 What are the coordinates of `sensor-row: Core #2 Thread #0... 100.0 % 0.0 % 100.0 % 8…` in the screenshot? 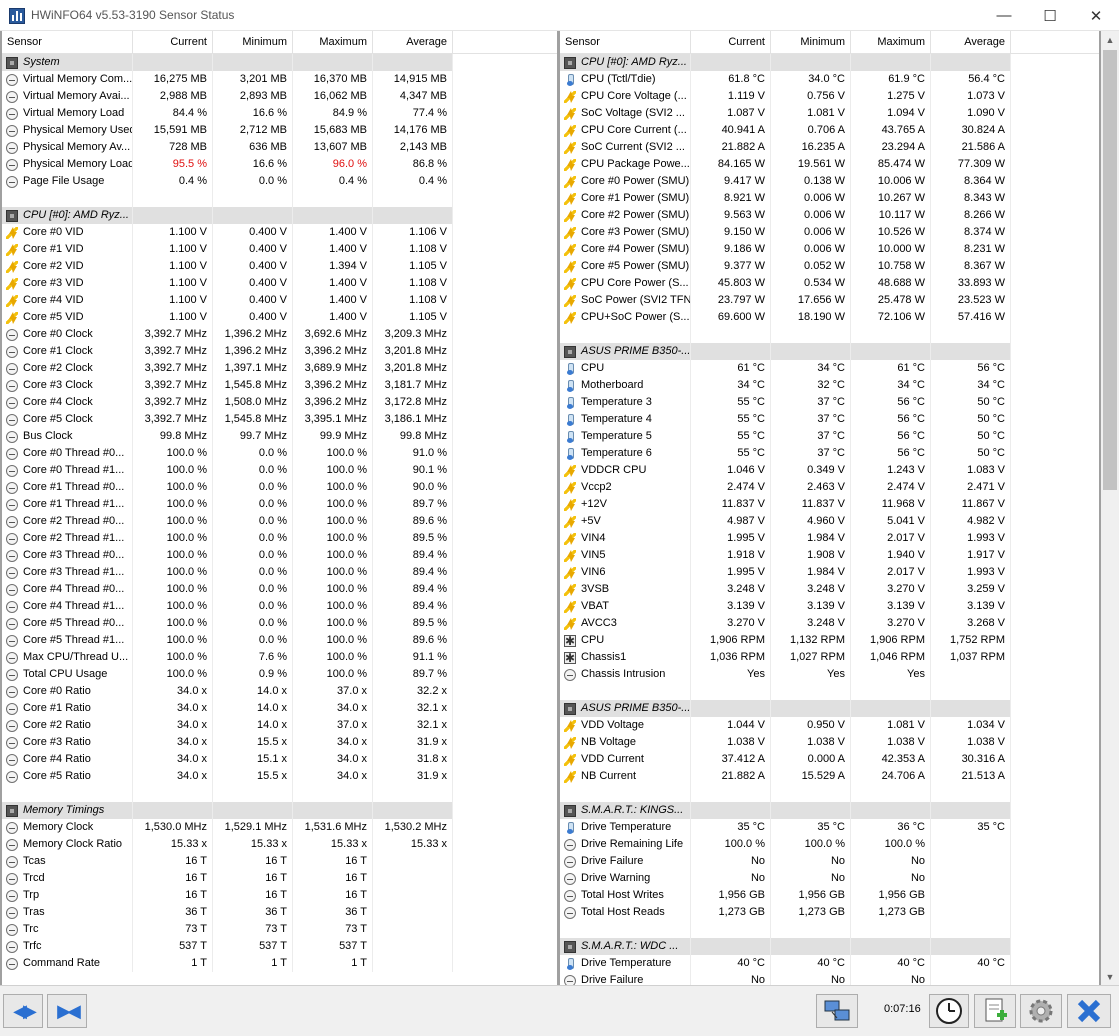 It's located at (279, 521).